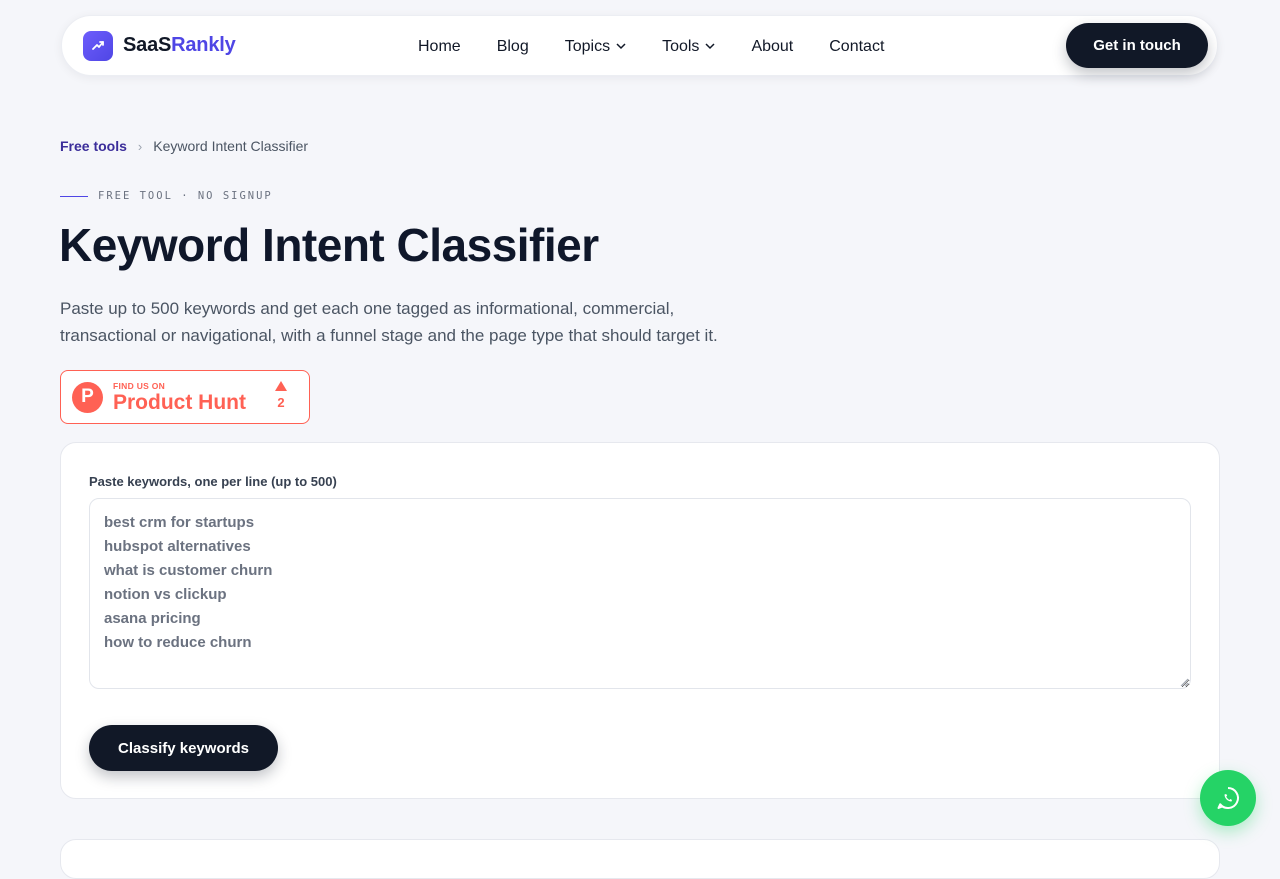 This screenshot has width=1280, height=879. I want to click on nav-link-topics-label: Topics, so click(587, 46).